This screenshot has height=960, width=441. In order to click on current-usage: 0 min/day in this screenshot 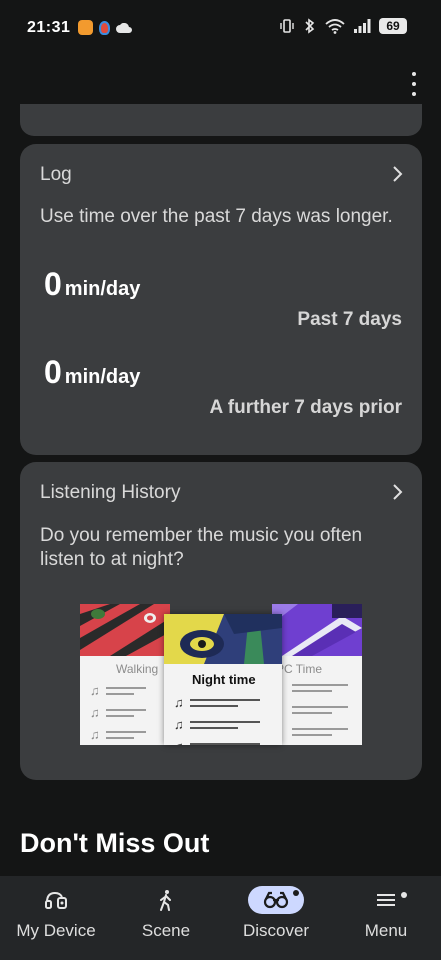, I will do `click(92, 284)`.